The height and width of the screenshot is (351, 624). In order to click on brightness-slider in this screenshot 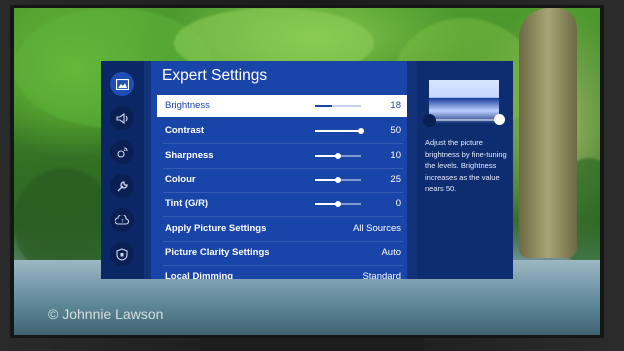, I will do `click(338, 106)`.